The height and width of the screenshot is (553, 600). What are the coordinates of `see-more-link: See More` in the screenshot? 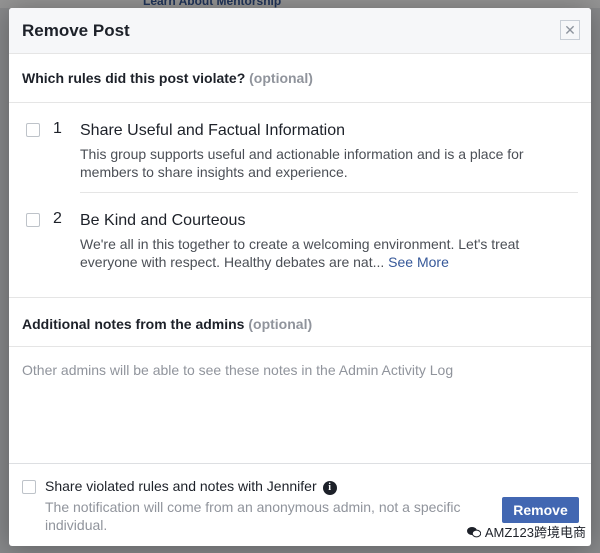 It's located at (418, 262).